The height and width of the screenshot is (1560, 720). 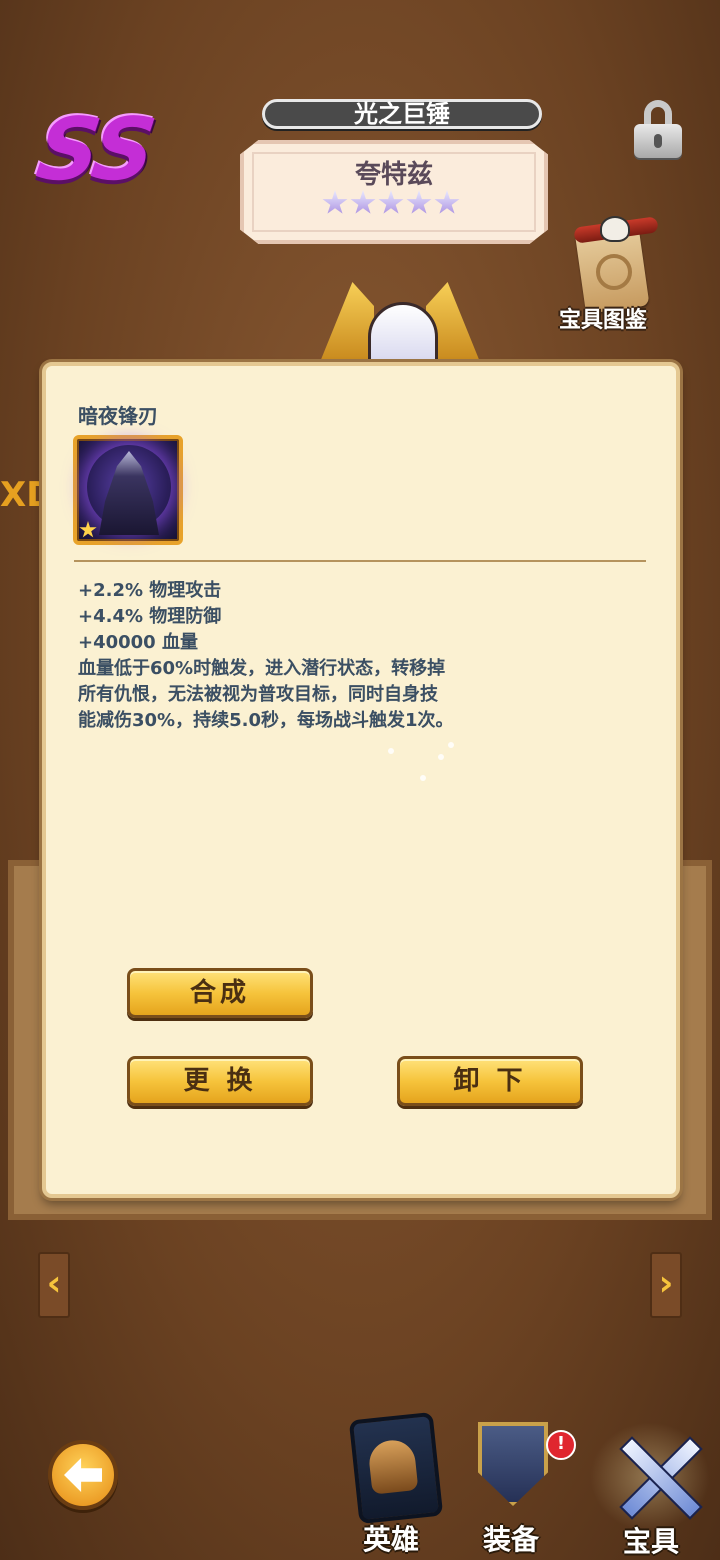 What do you see at coordinates (266, 720) in the screenshot?
I see `skill-description-line: 能减伤30%，持续5.0秒，每场战斗触发1次。` at bounding box center [266, 720].